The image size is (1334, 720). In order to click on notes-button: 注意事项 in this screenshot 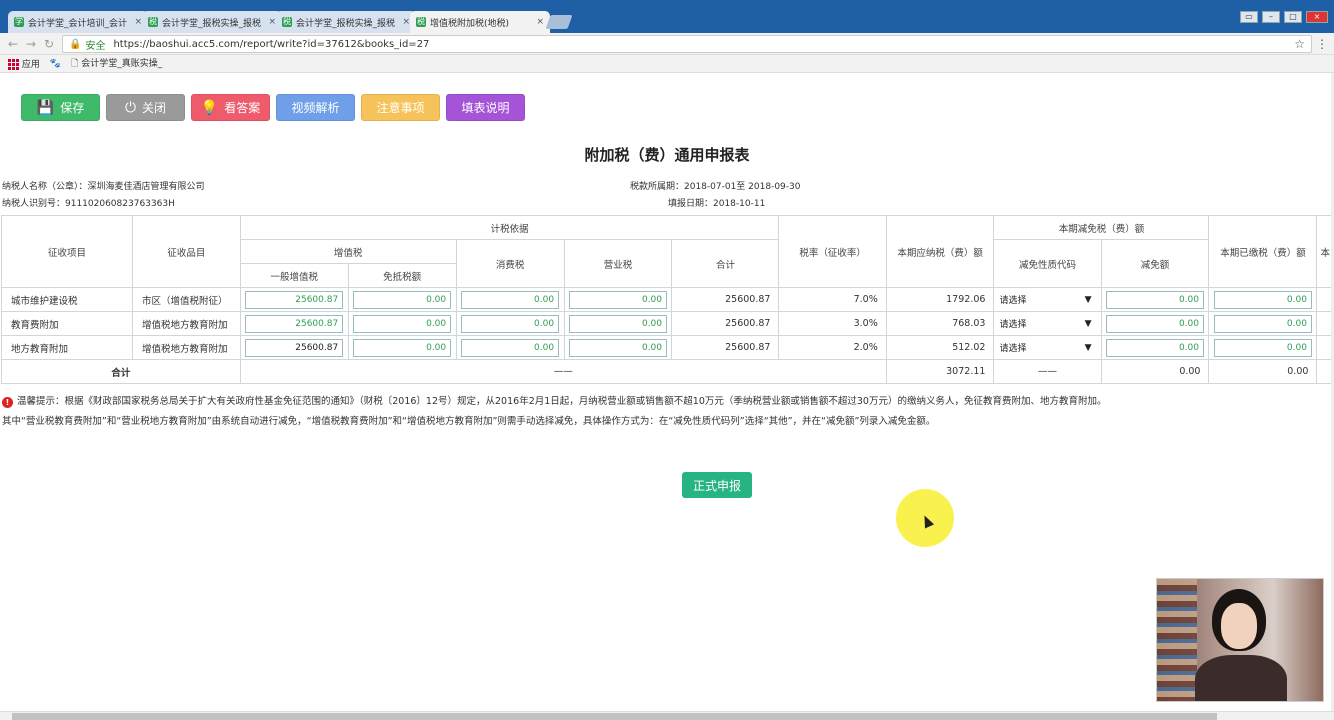, I will do `click(400, 107)`.